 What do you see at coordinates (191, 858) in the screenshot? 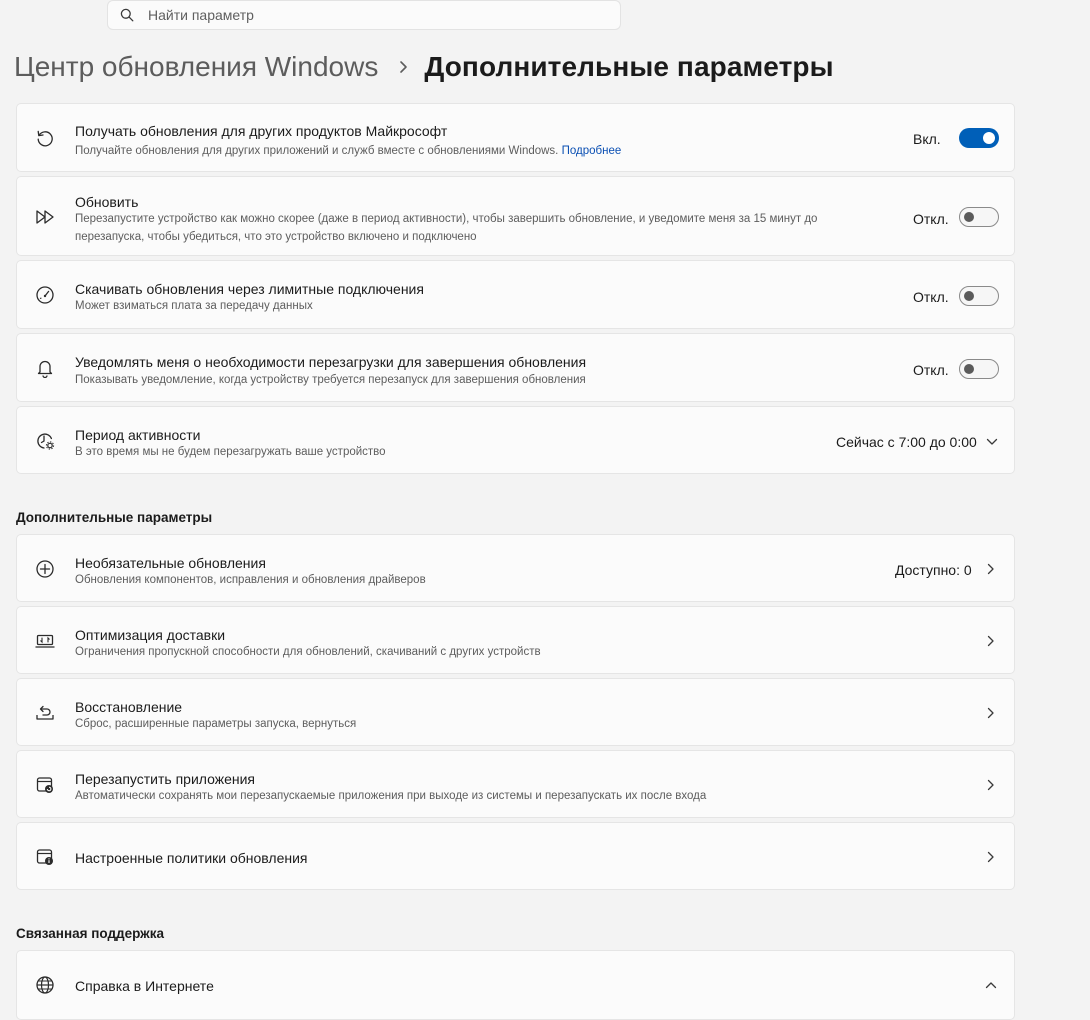
I see `setting-title: Настроенные политики обновления` at bounding box center [191, 858].